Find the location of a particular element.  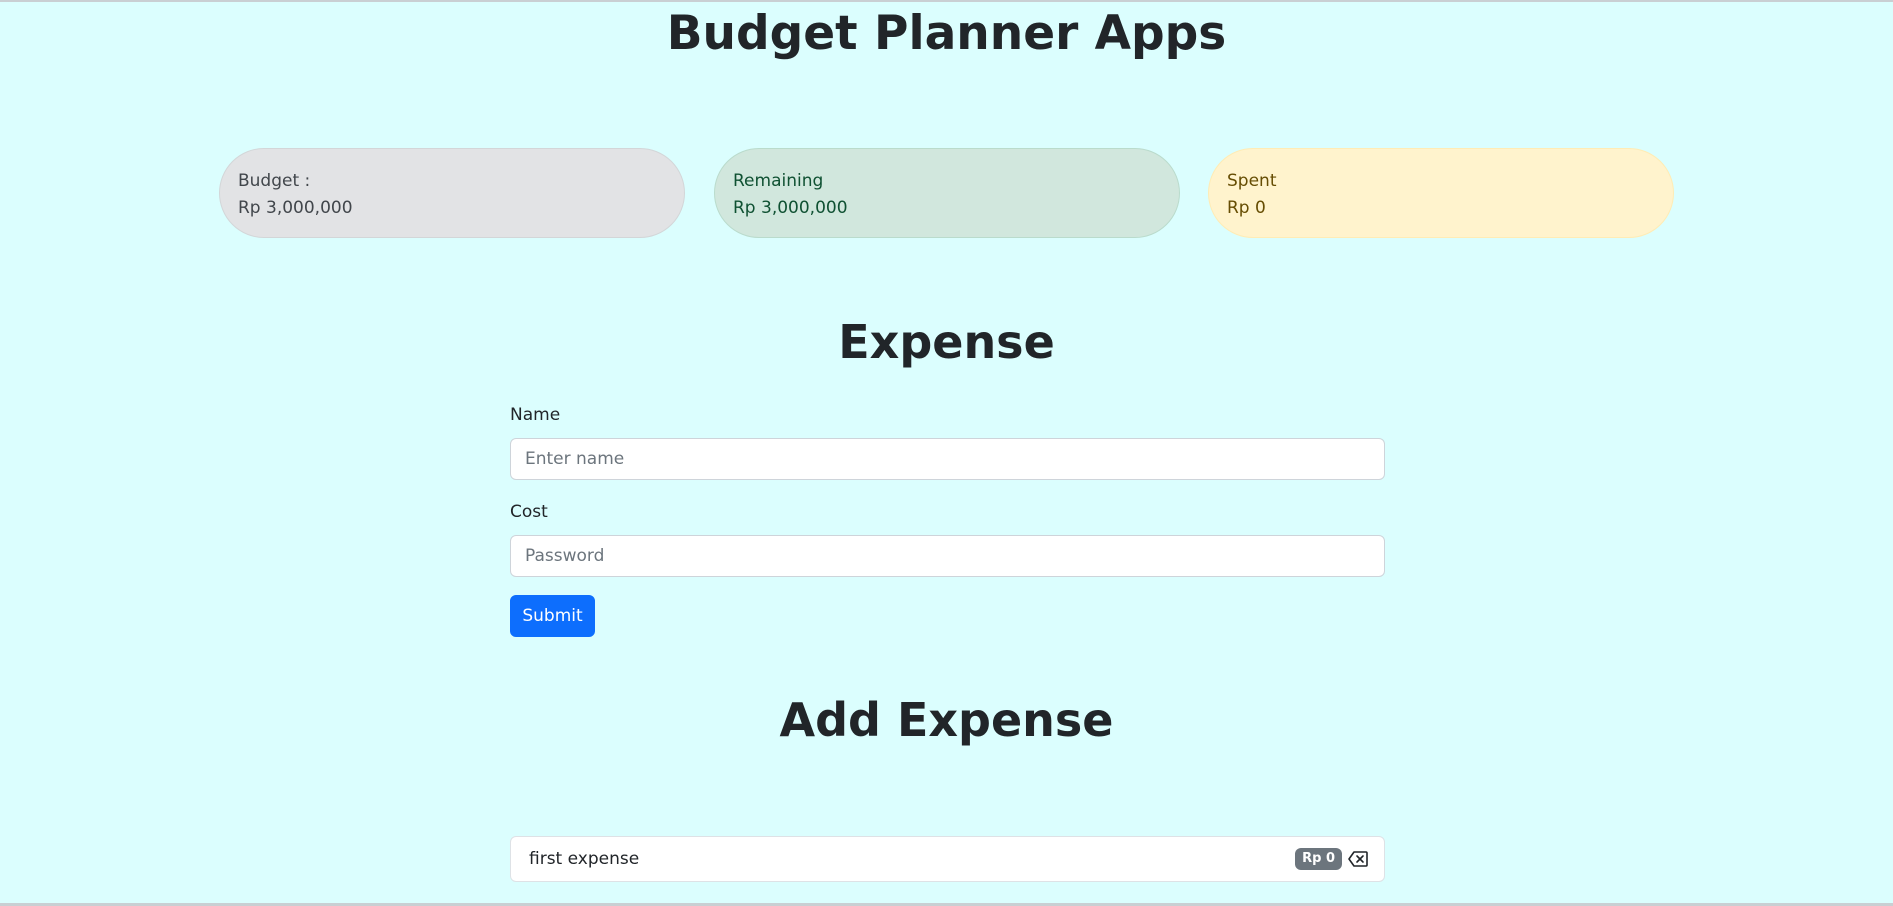

expense-list: first expense Rp 0 is located at coordinates (947, 859).